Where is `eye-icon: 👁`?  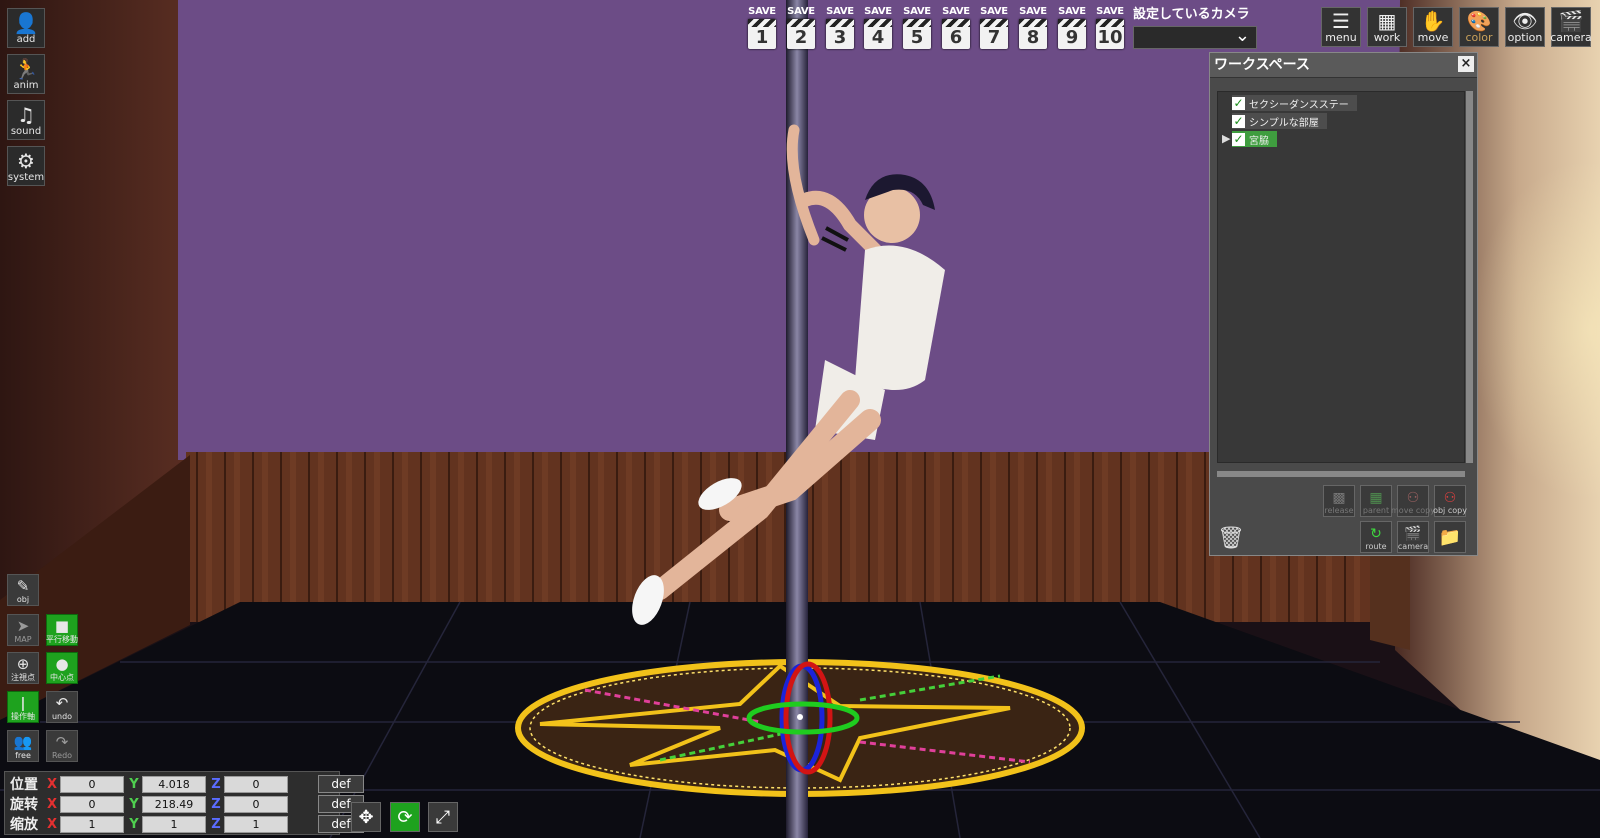 eye-icon: 👁 is located at coordinates (1525, 21).